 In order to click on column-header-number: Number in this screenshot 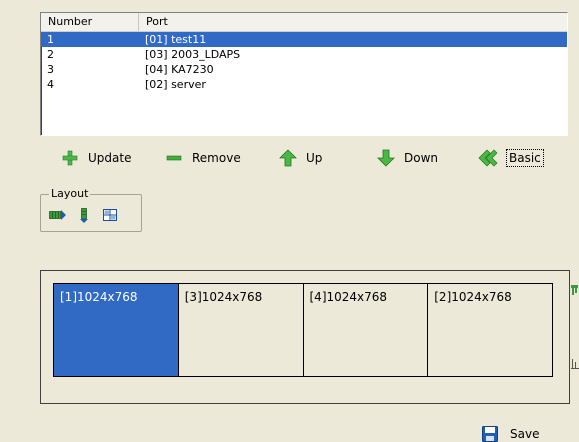, I will do `click(90, 22)`.